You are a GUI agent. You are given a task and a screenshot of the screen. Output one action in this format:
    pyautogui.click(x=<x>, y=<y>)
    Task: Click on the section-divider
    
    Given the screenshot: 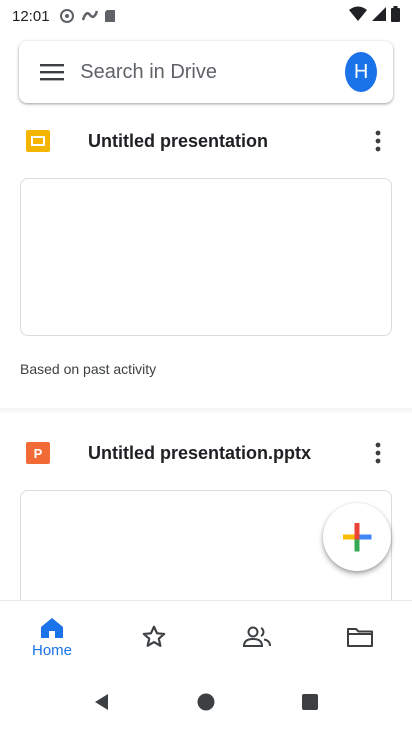 What is the action you would take?
    pyautogui.click(x=206, y=411)
    